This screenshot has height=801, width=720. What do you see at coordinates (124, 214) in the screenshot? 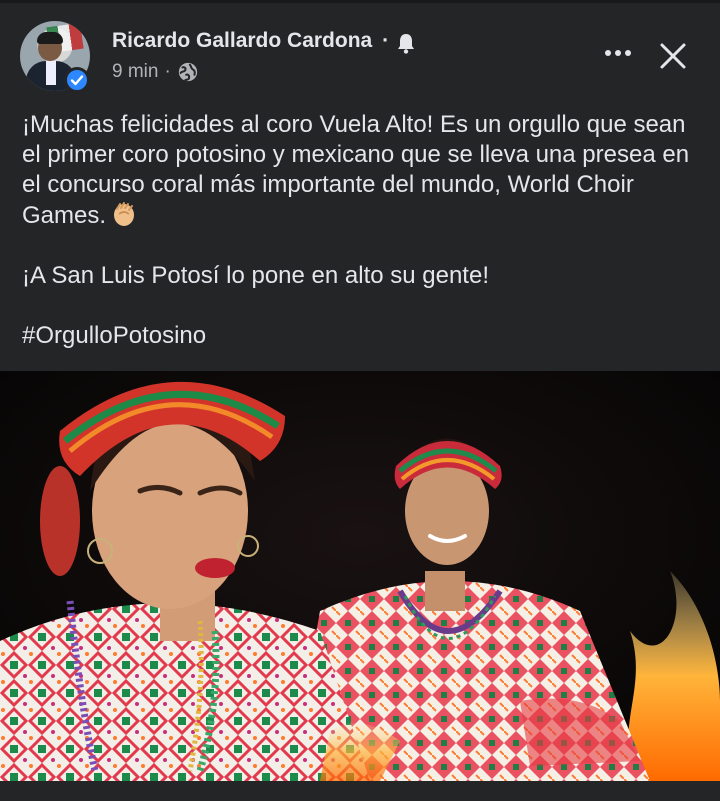
I see `clapping-hands-icon` at bounding box center [124, 214].